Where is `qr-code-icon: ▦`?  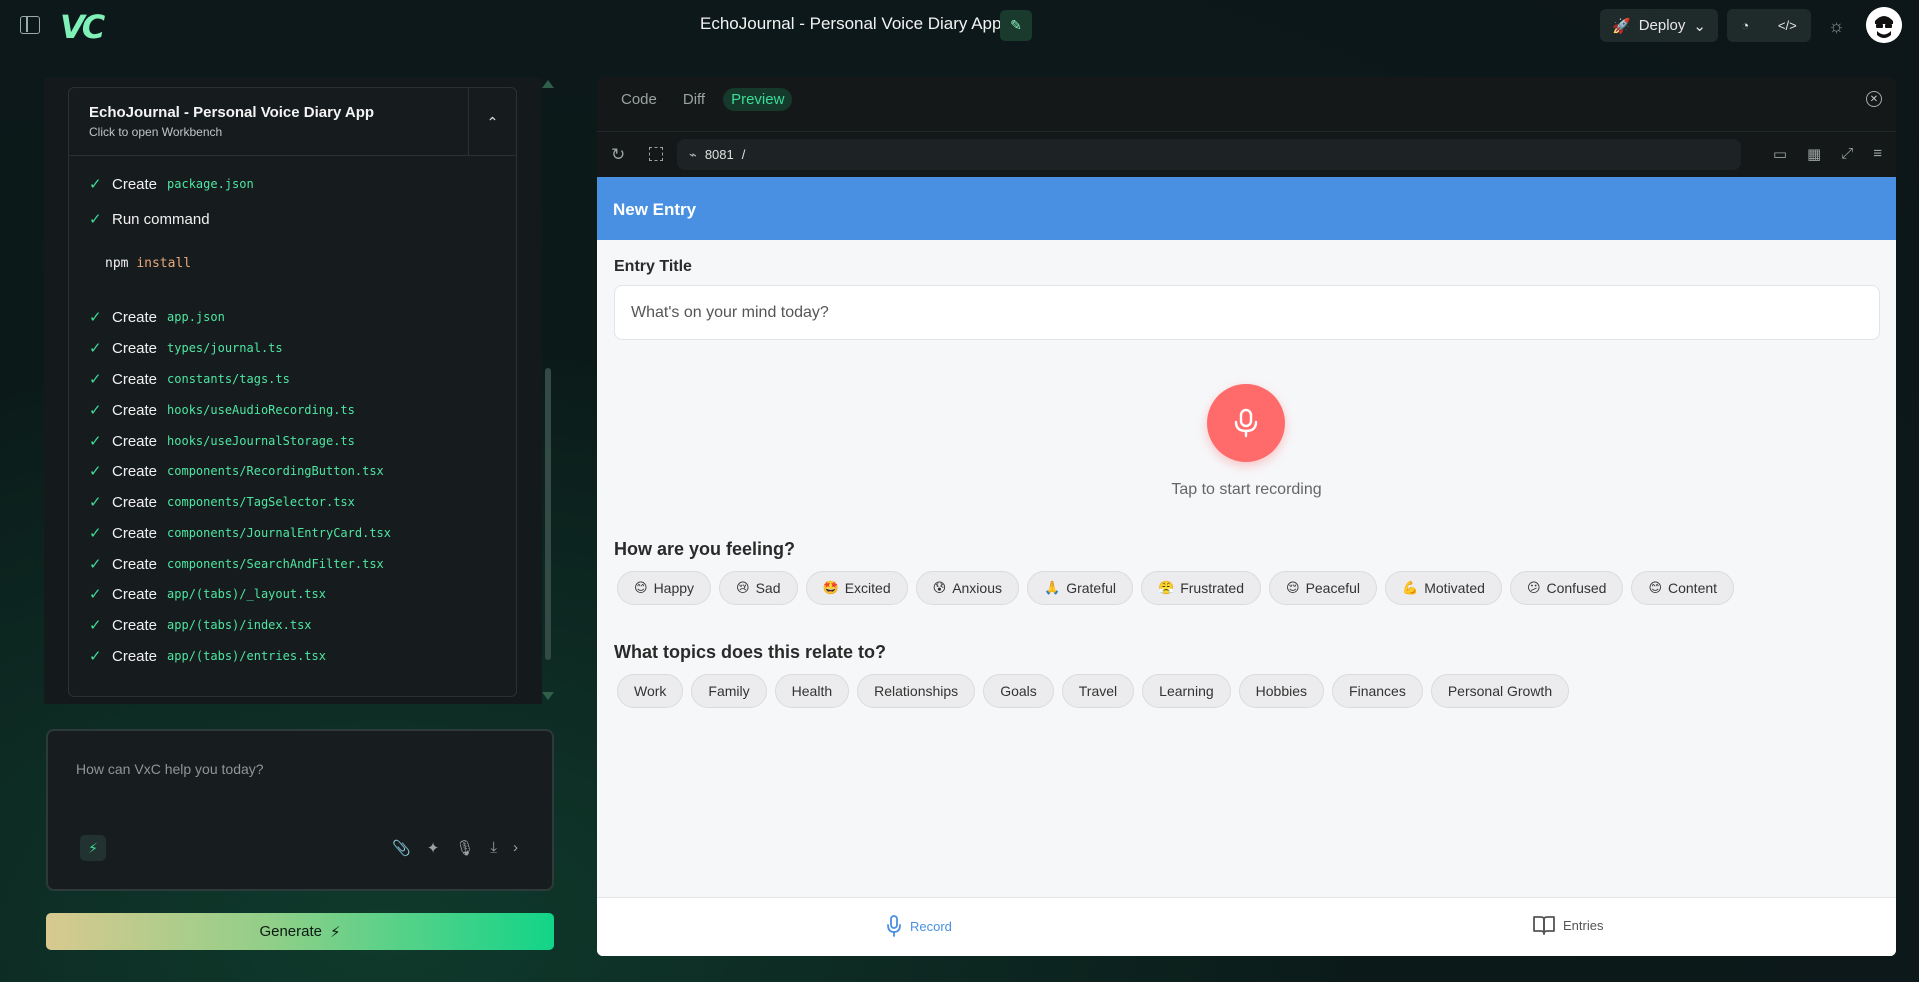
qr-code-icon: ▦ is located at coordinates (1814, 154).